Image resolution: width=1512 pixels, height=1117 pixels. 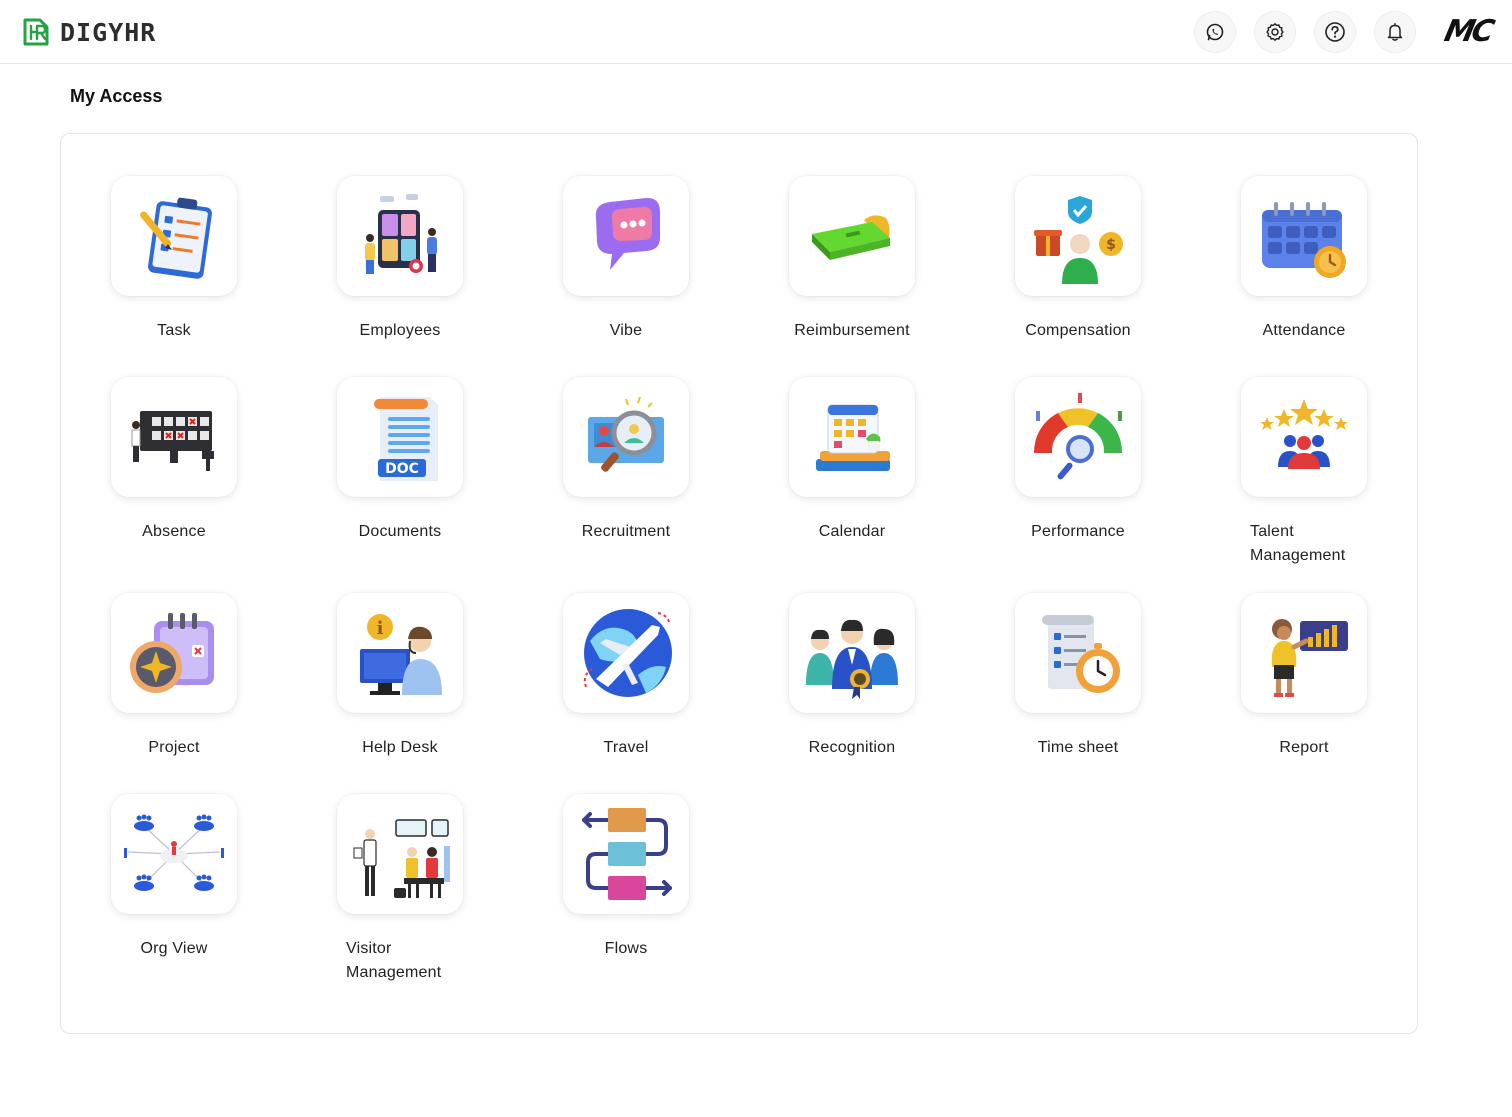 I want to click on award-team-icon, so click(x=852, y=659).